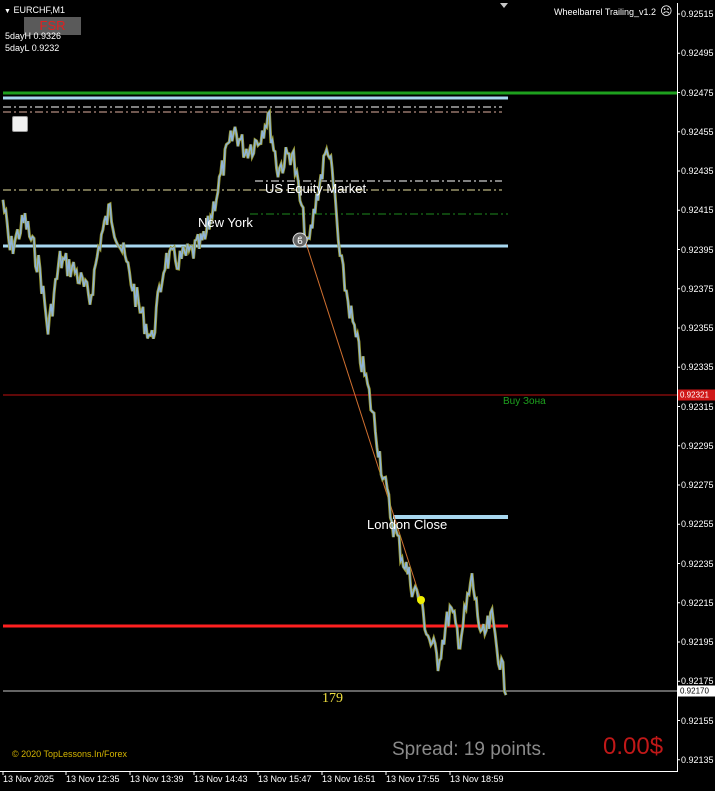 This screenshot has height=791, width=715. What do you see at coordinates (697, 328) in the screenshot?
I see `y-tick-label: 0.92355` at bounding box center [697, 328].